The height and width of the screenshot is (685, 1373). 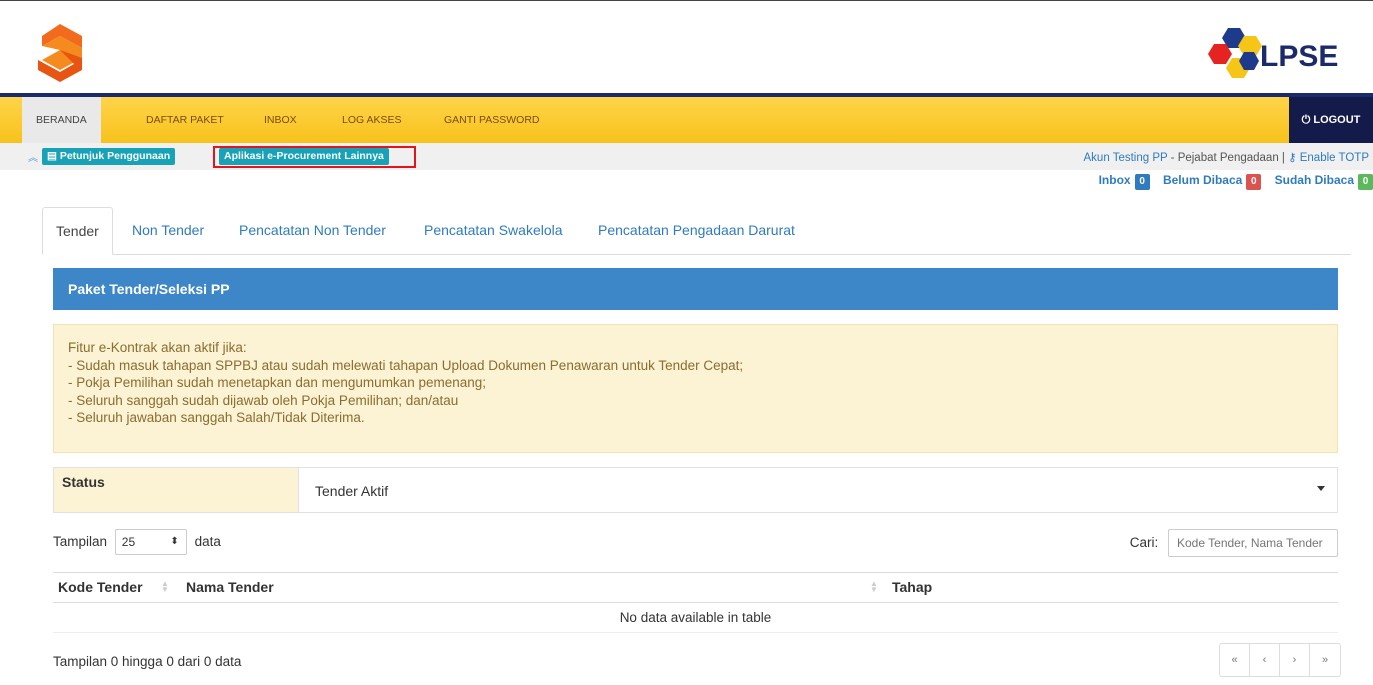 I want to click on updown-arrow-icon: ⬍, so click(x=174, y=542).